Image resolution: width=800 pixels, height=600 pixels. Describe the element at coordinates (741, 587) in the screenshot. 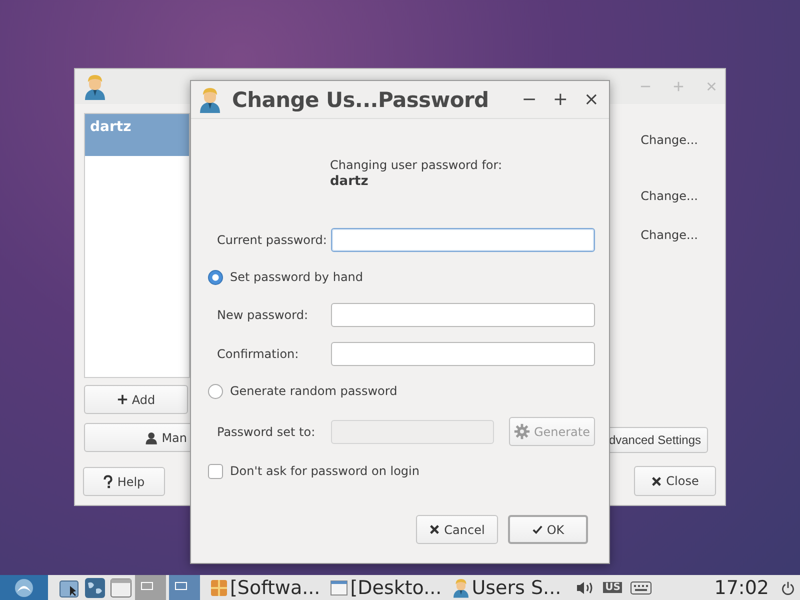

I see `clock: 17:02` at that location.